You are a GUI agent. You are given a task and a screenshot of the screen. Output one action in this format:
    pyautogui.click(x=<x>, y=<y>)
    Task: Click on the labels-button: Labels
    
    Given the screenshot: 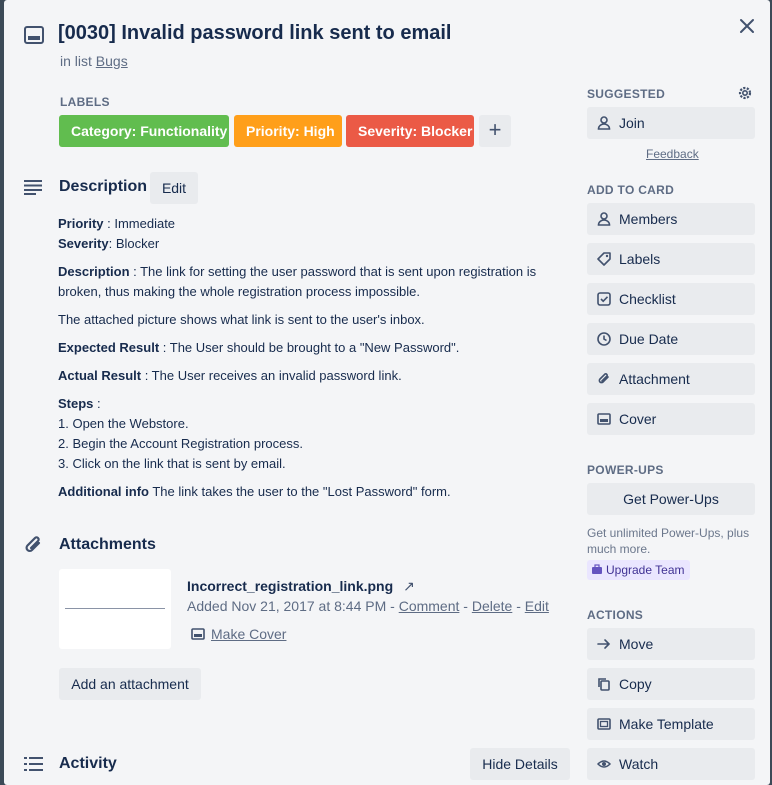 What is the action you would take?
    pyautogui.click(x=671, y=259)
    